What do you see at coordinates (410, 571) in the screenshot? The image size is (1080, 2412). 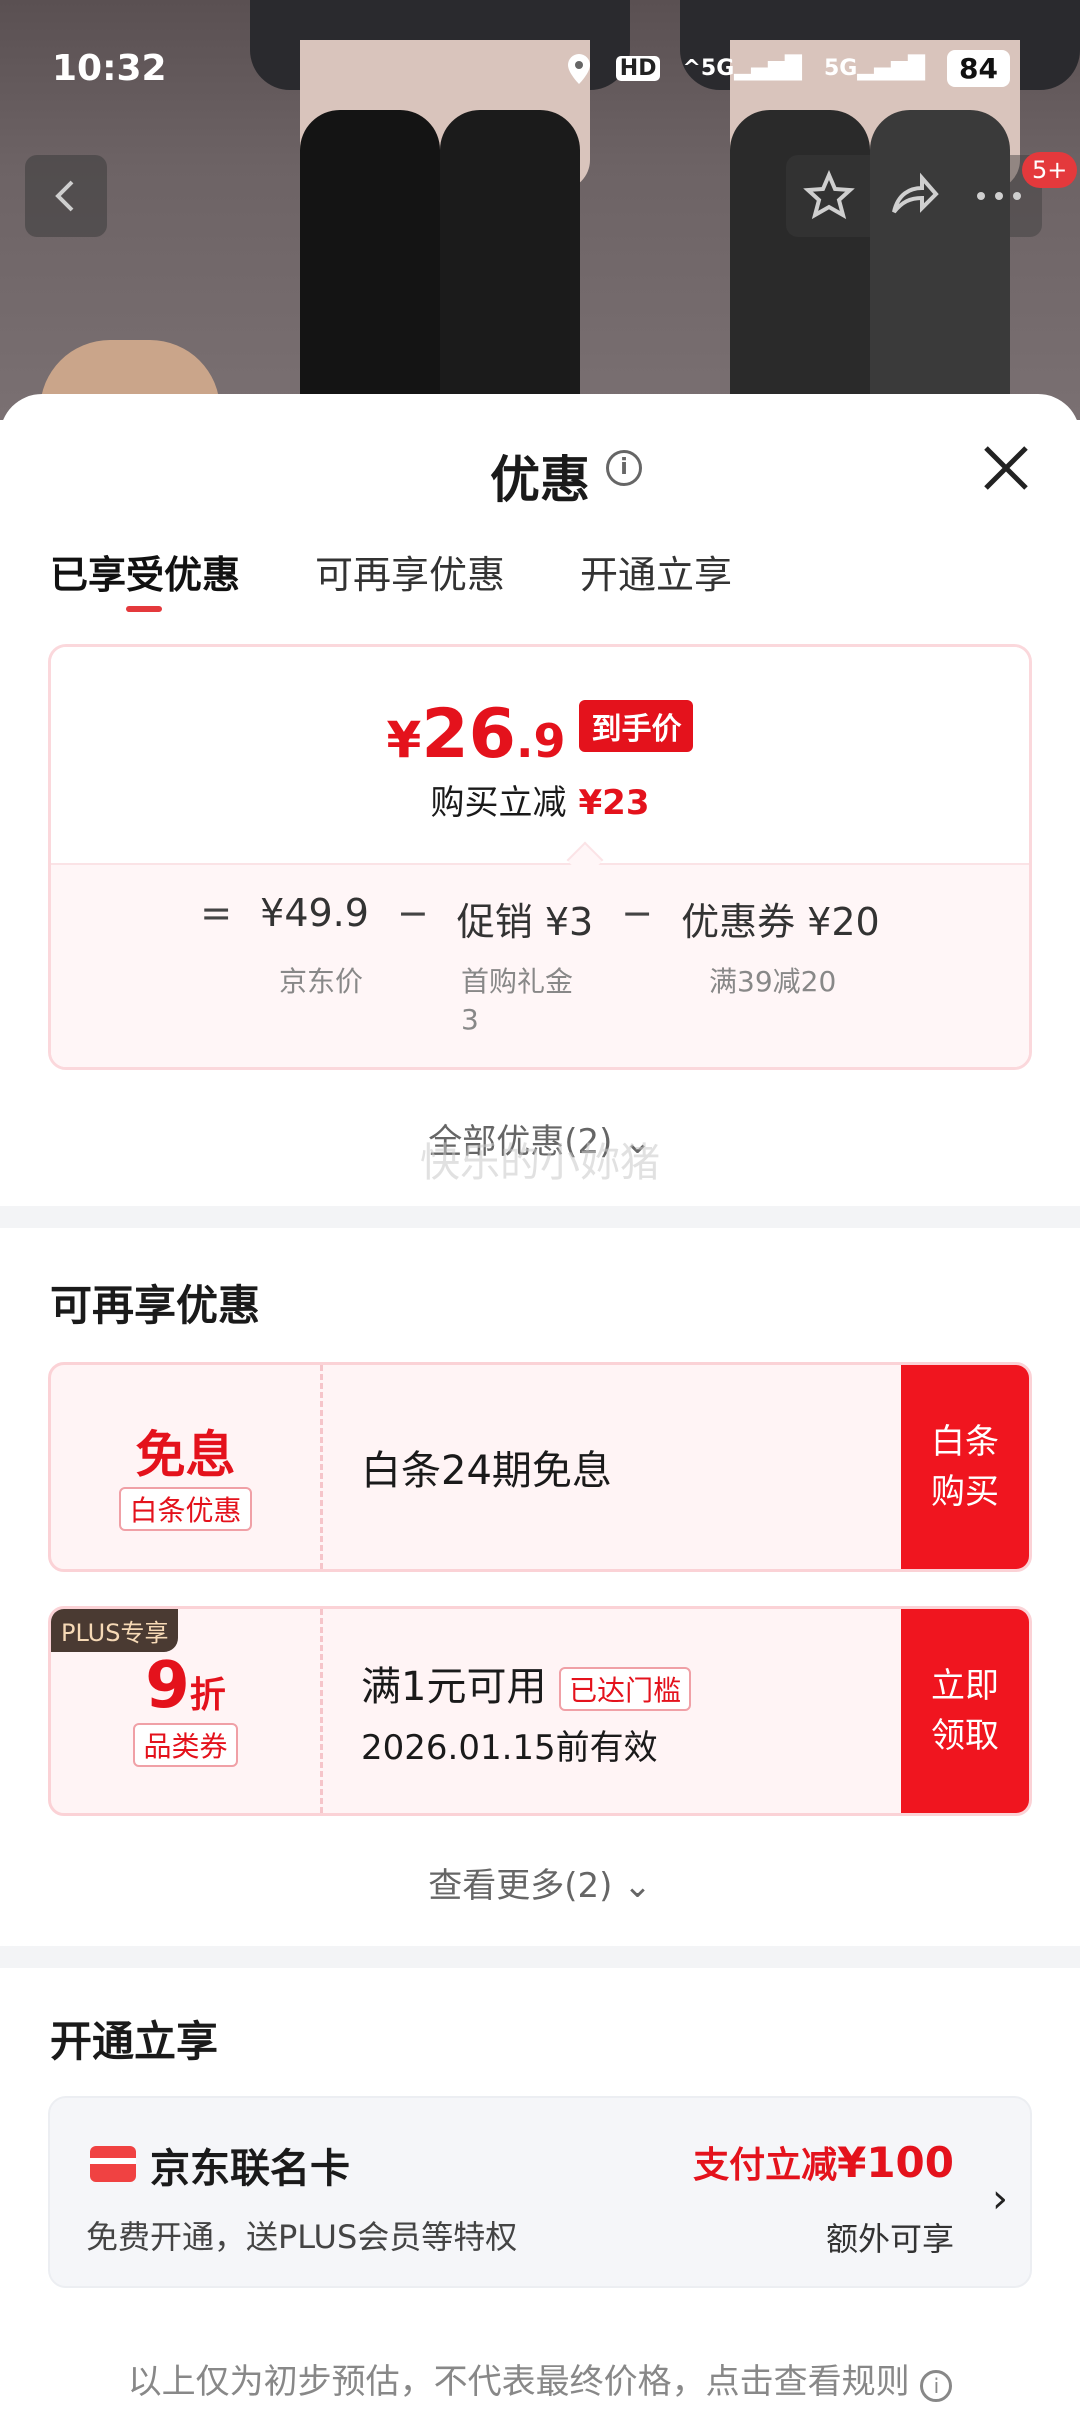 I see `tab-more: 可再享优惠` at bounding box center [410, 571].